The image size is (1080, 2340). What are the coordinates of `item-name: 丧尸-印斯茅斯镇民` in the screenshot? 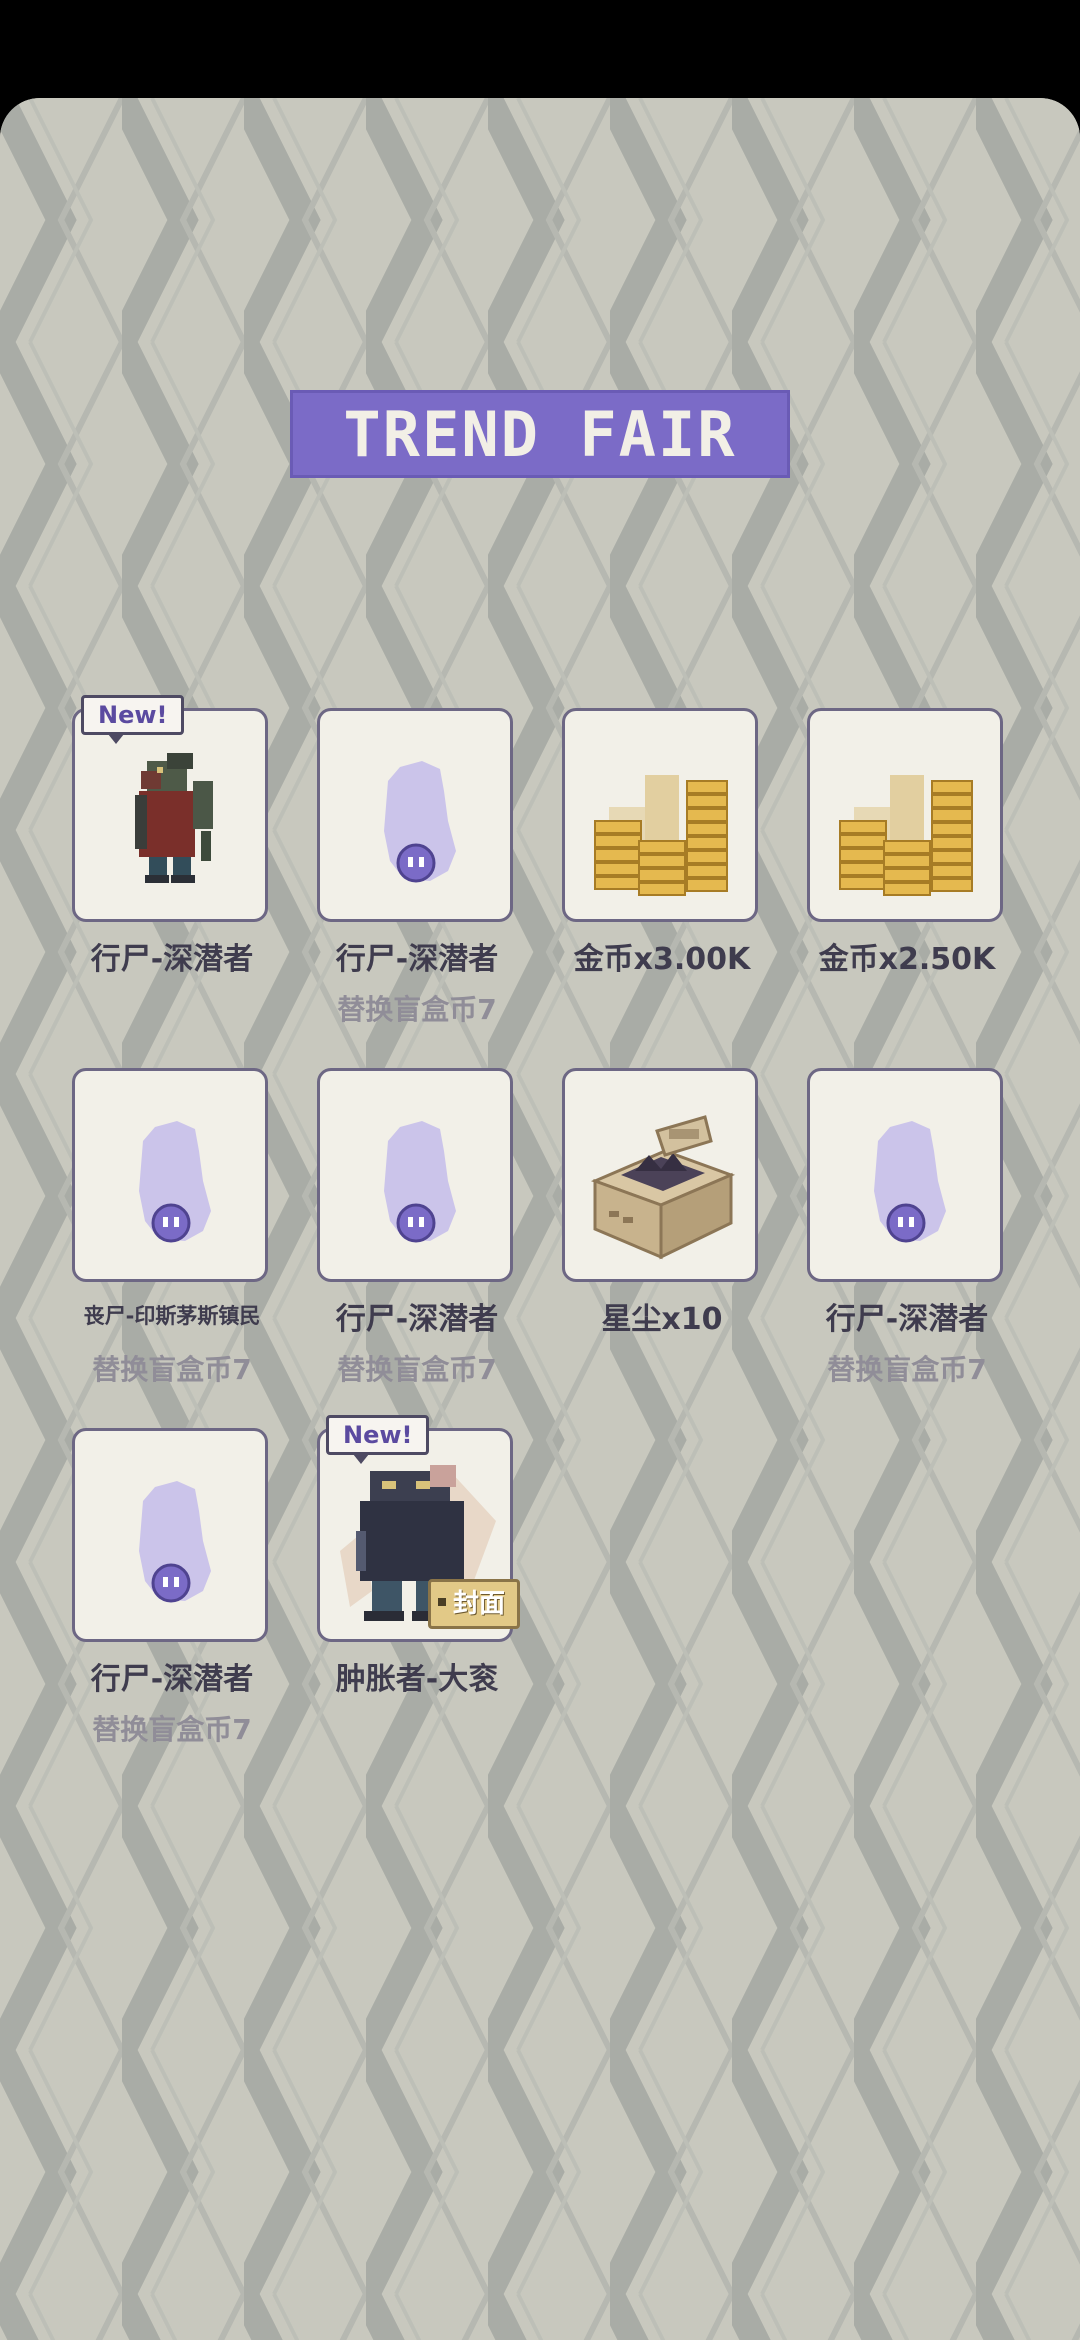 It's located at (172, 1316).